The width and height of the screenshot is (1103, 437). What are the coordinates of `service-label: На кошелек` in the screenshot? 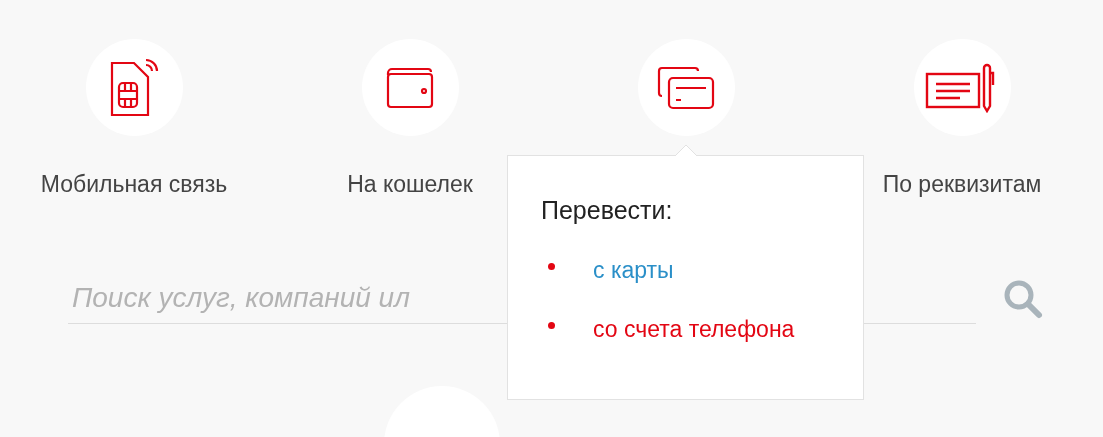 It's located at (410, 184).